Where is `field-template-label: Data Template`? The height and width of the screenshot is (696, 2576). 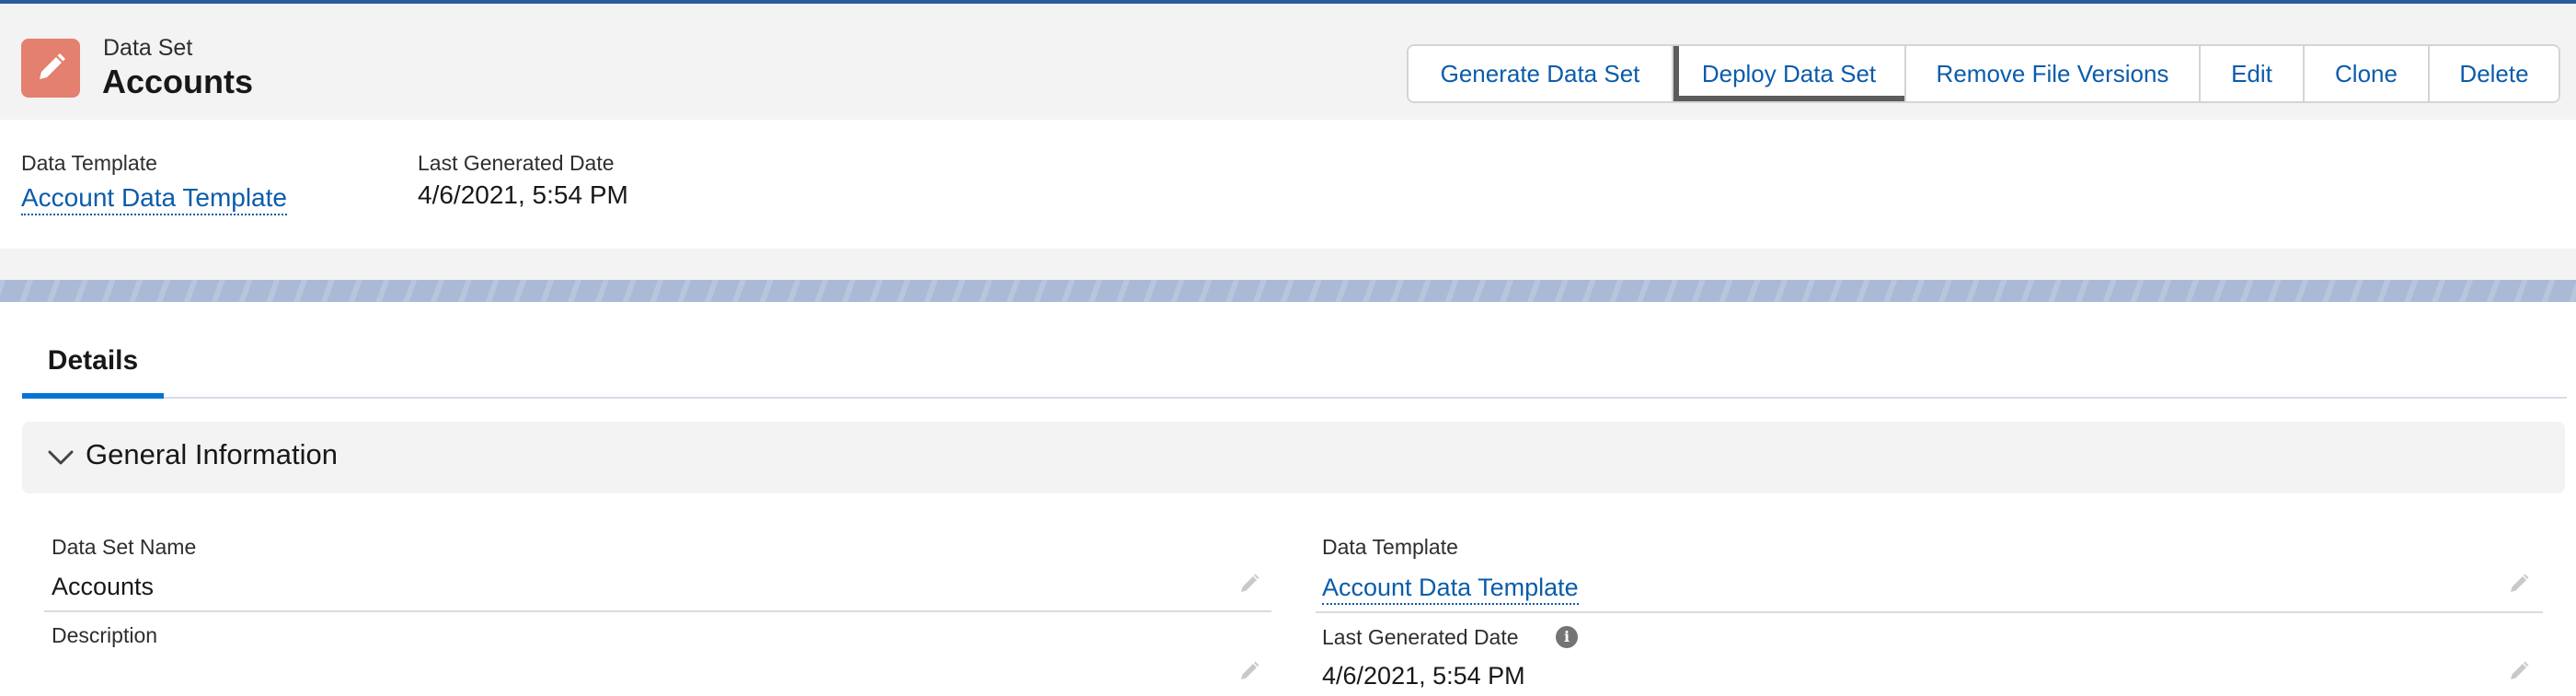
field-template-label: Data Template is located at coordinates (1390, 547).